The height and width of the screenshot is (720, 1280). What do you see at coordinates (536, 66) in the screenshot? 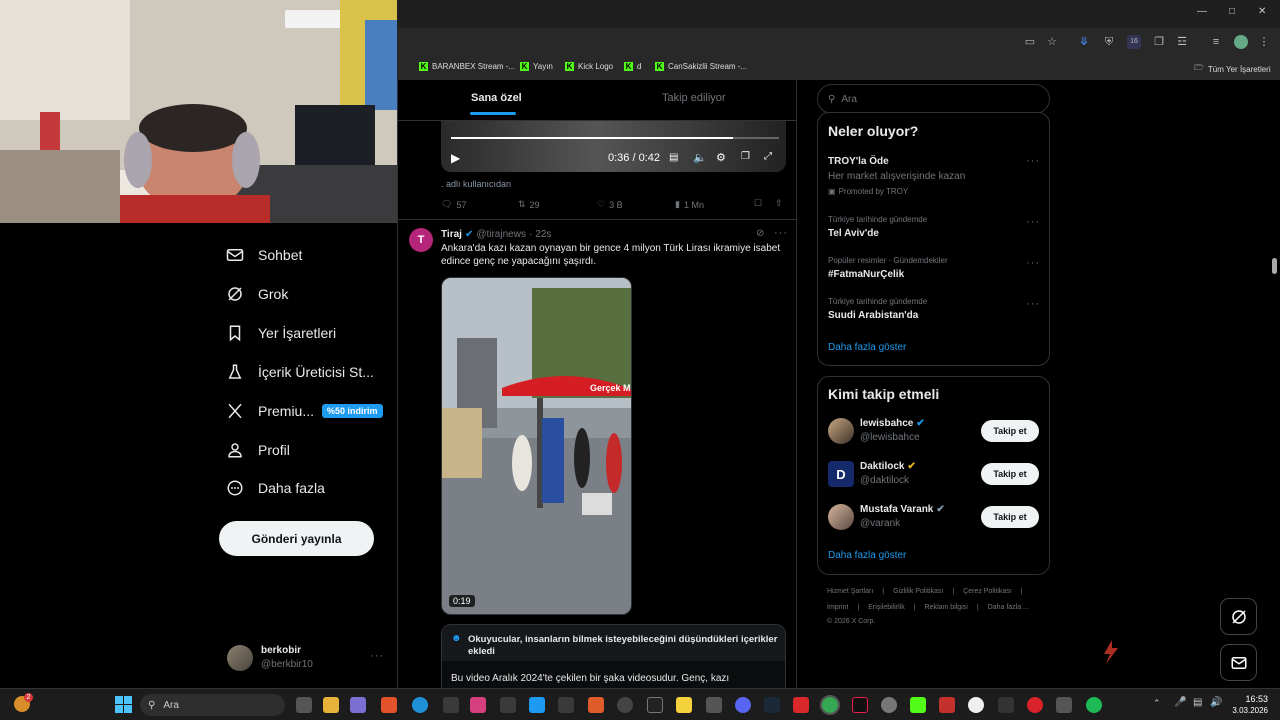
I see `bookmark-item: K Yayın` at bounding box center [536, 66].